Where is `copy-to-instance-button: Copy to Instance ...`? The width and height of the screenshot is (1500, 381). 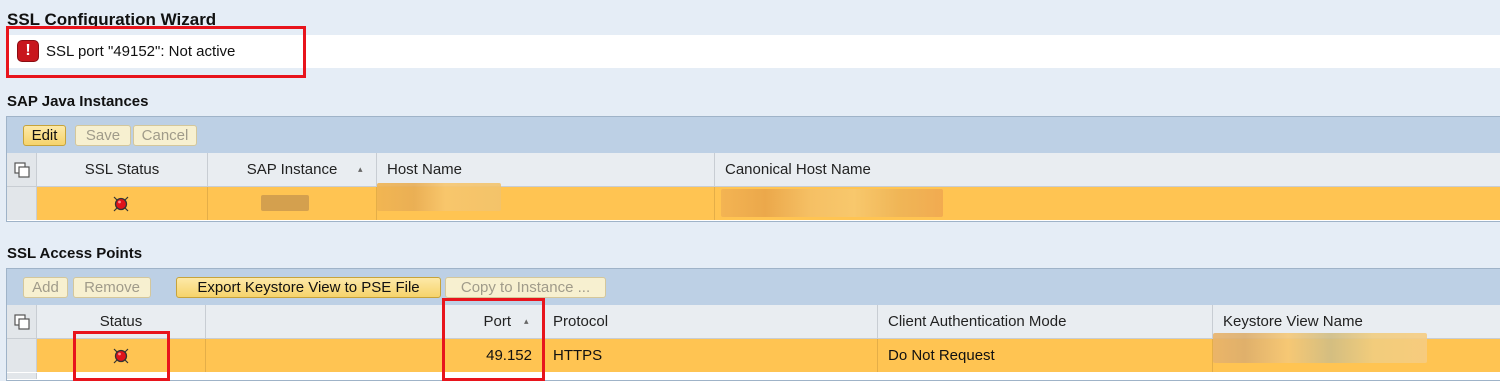 copy-to-instance-button: Copy to Instance ... is located at coordinates (525, 287).